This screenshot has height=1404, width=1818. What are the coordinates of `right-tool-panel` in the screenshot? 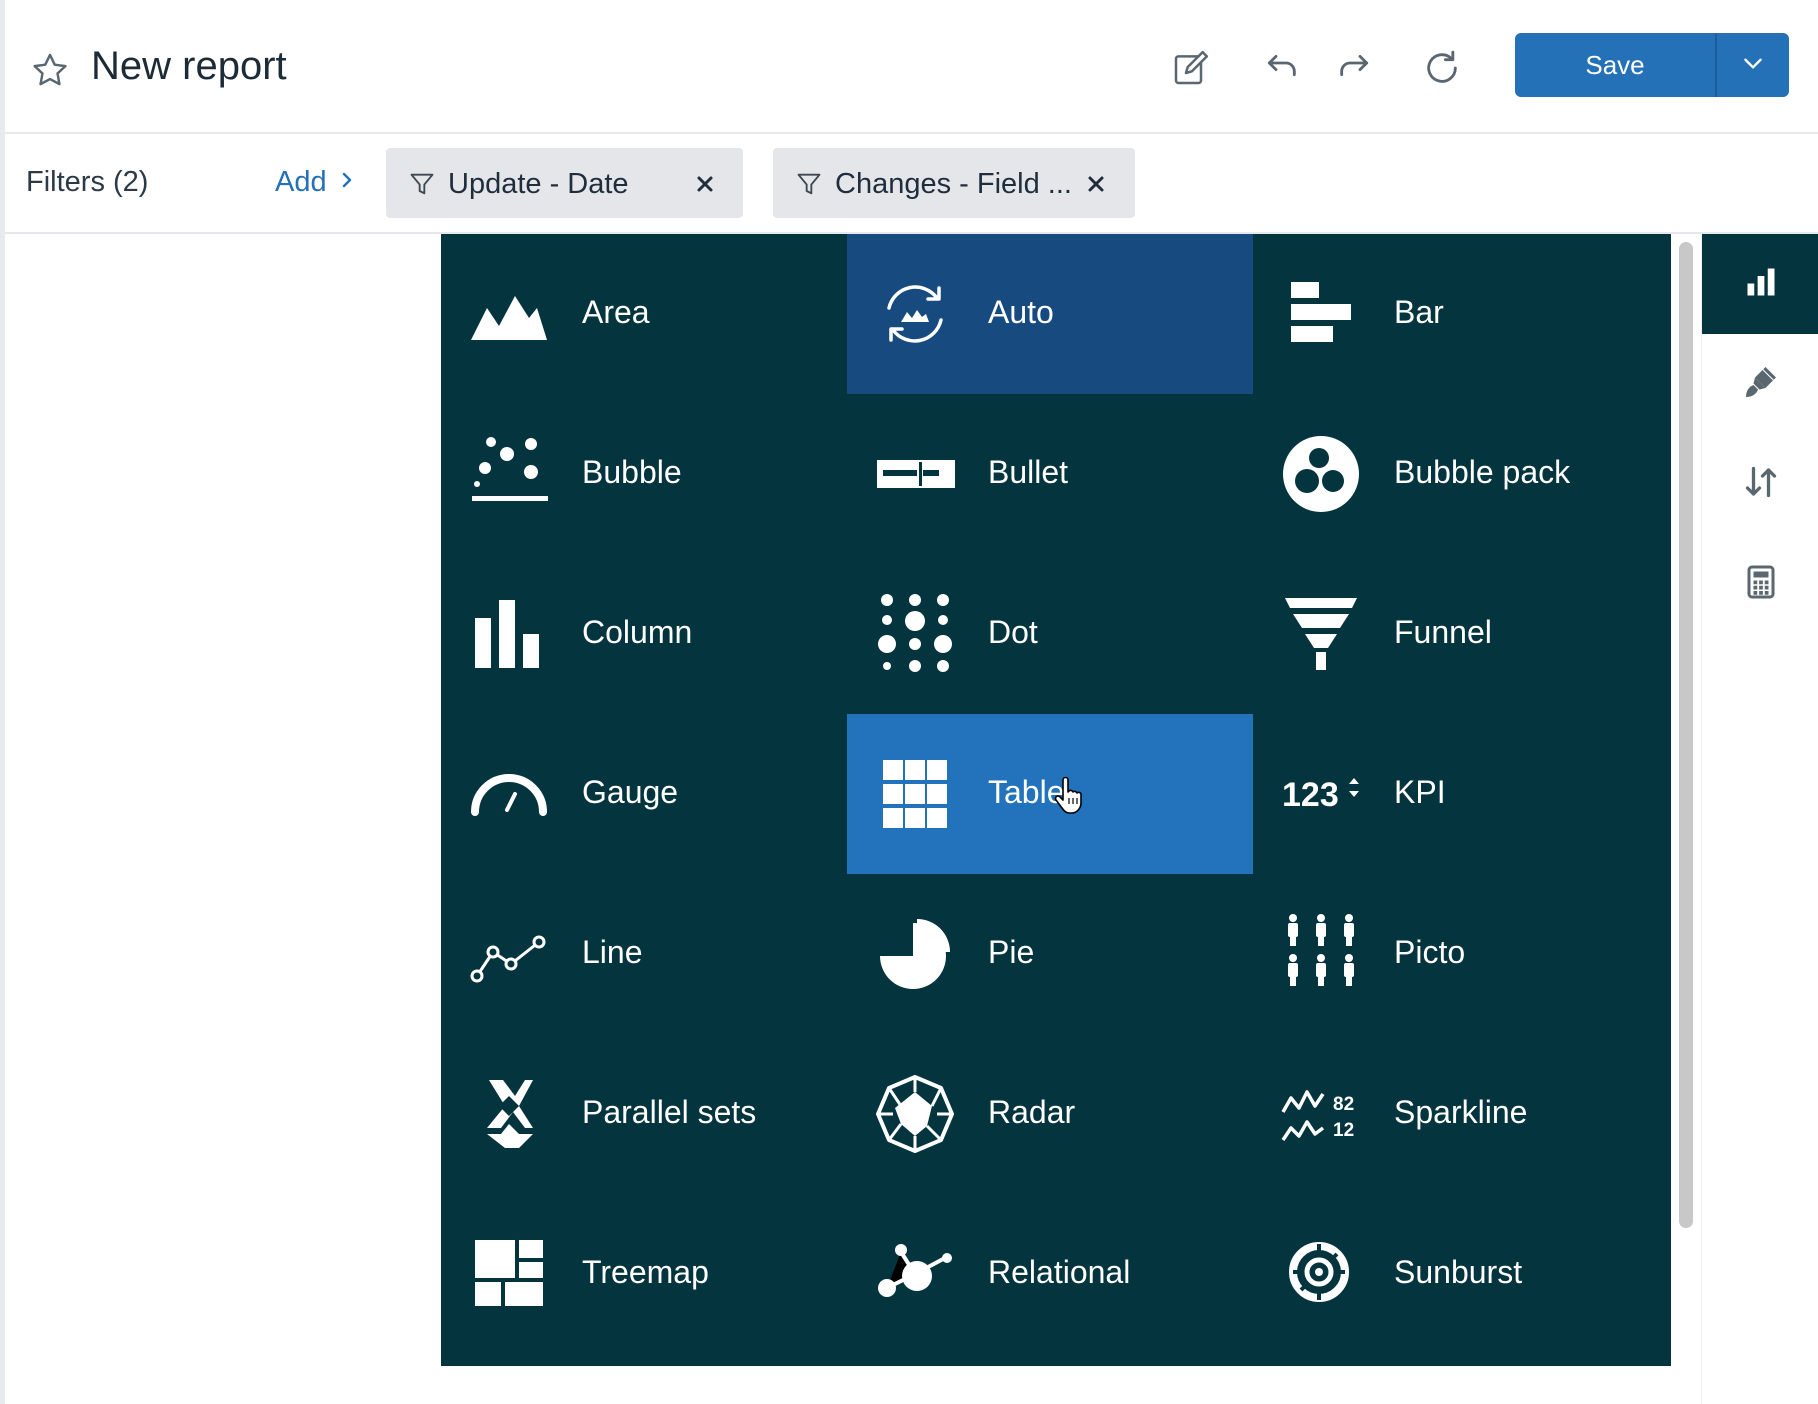 It's located at (1759, 819).